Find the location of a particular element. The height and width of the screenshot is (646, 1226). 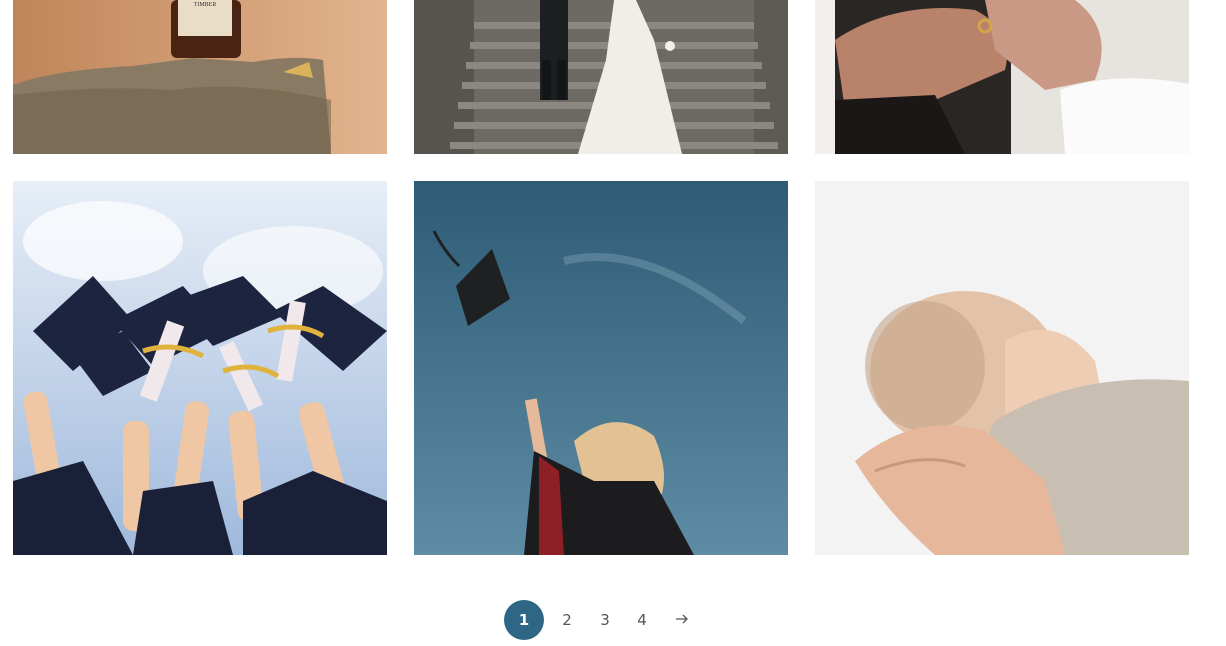

wedding-couple-image is located at coordinates (601, 77).